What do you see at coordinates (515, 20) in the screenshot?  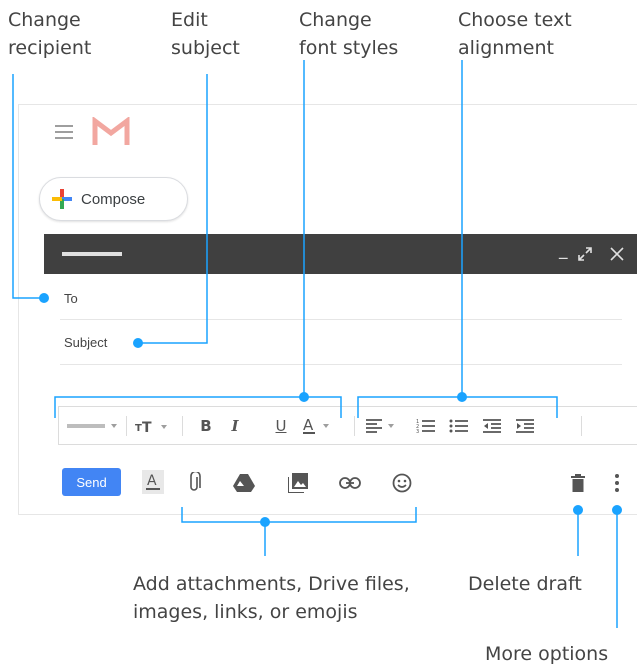 I see `callout-line: Choose text` at bounding box center [515, 20].